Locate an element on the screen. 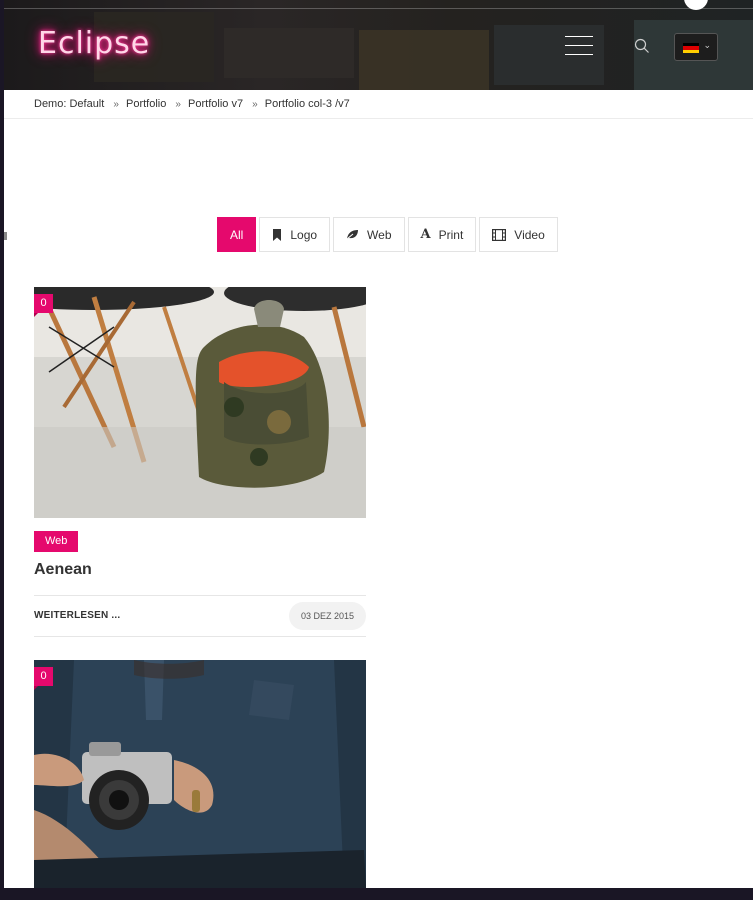 The image size is (753, 900). filter-all: All is located at coordinates (237, 234).